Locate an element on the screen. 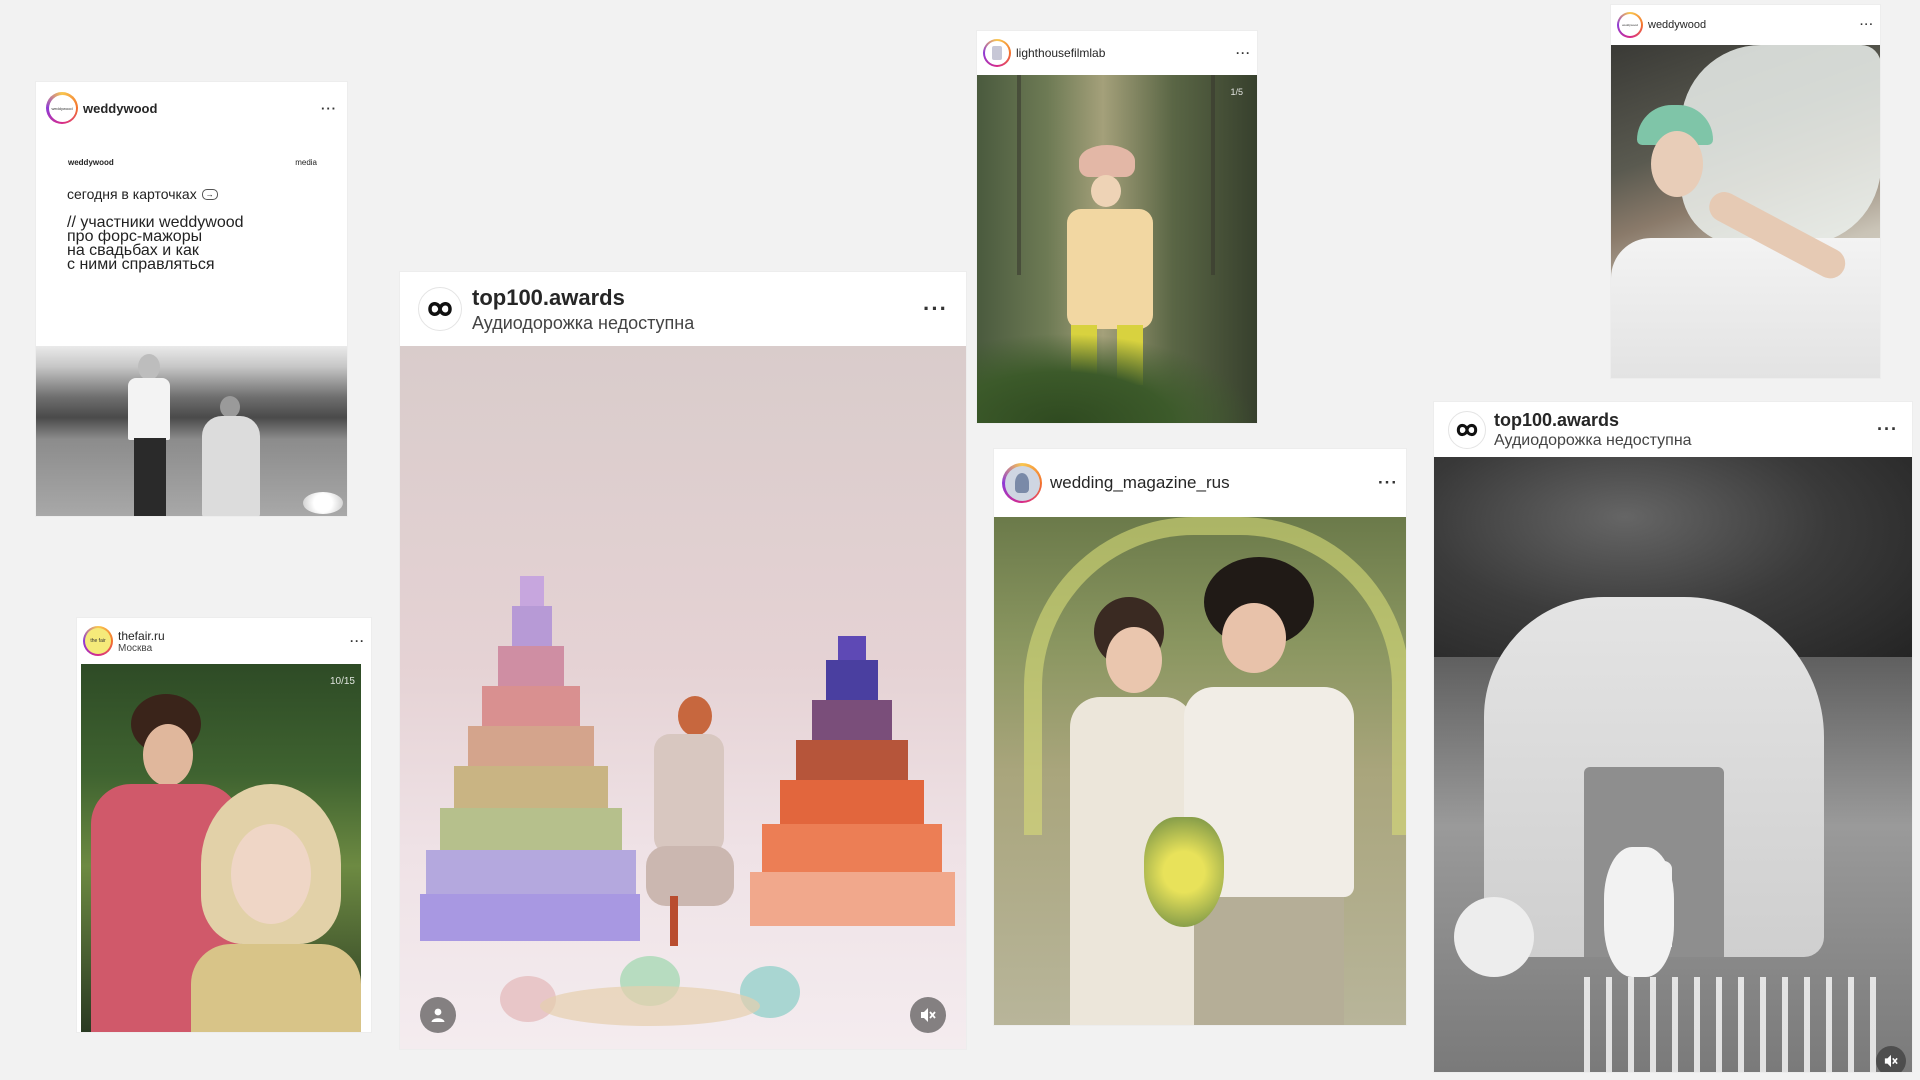  card-heading: сегодня в карточках → is located at coordinates (142, 194).